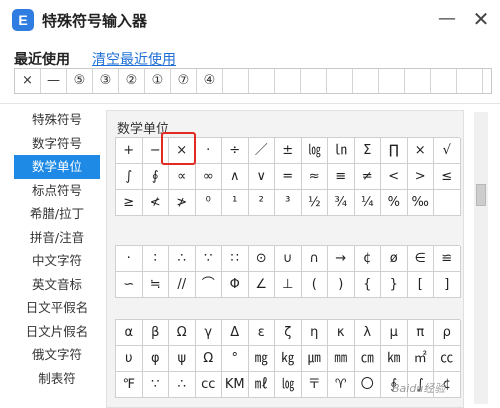  Describe the element at coordinates (481, 19) in the screenshot. I see `close-button: ✕` at that location.